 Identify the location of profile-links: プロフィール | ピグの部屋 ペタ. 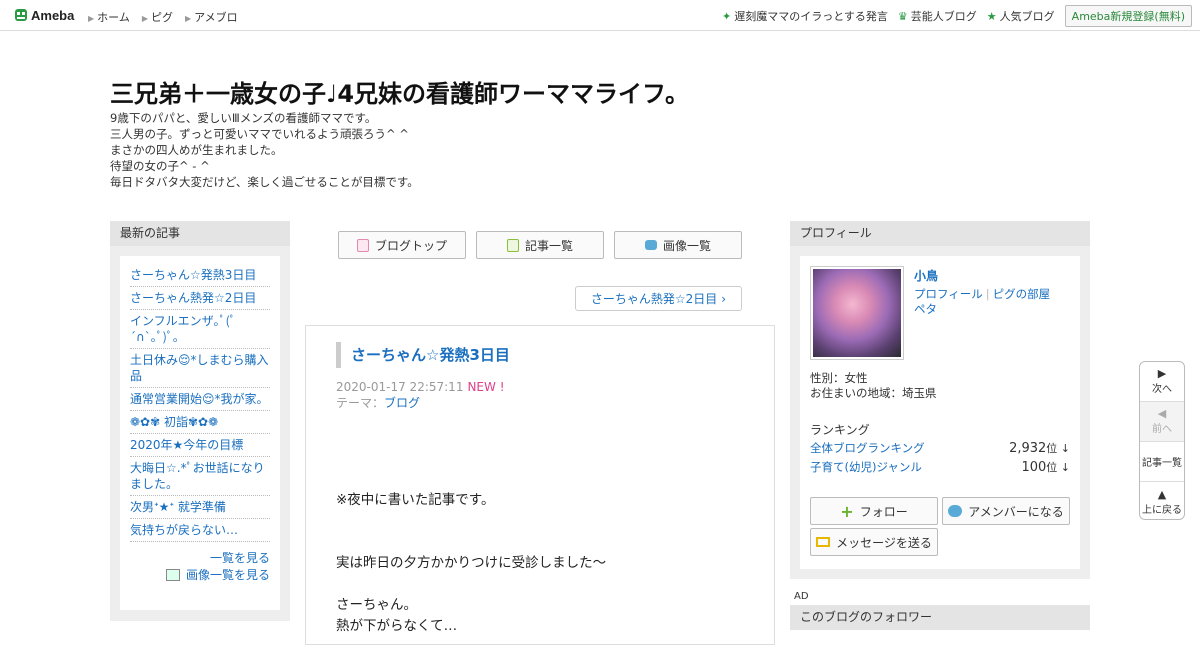
(989, 302).